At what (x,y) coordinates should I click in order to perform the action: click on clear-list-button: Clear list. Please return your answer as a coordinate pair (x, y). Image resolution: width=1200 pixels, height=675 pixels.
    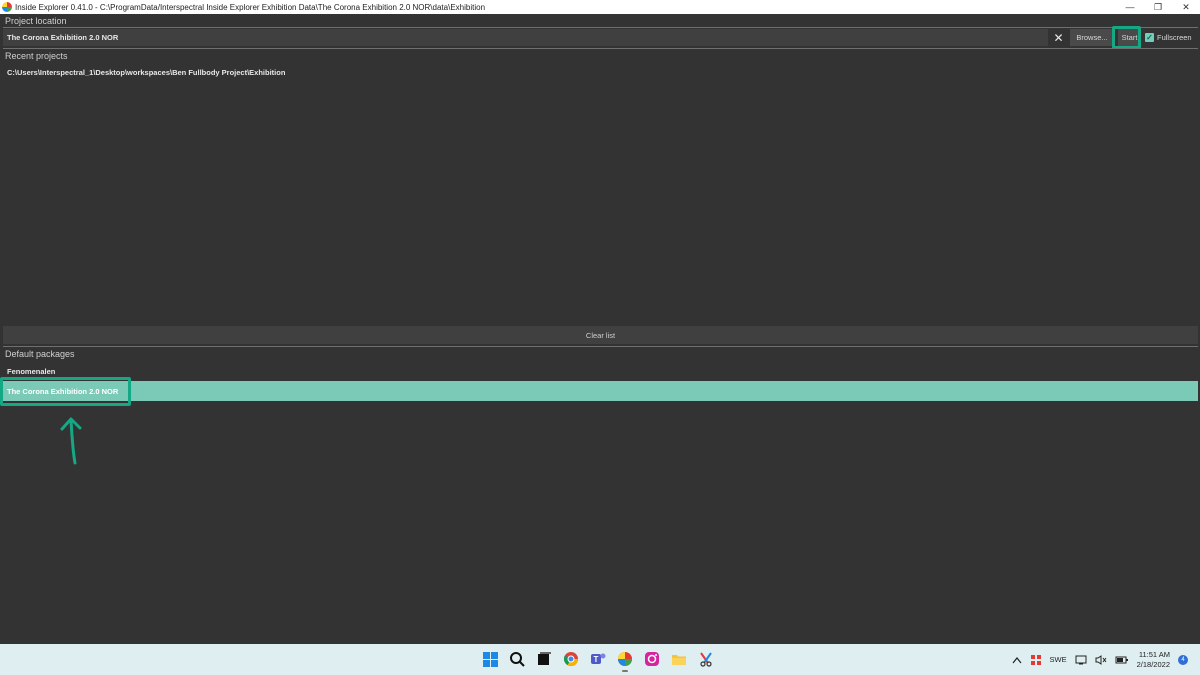
    Looking at the image, I should click on (600, 335).